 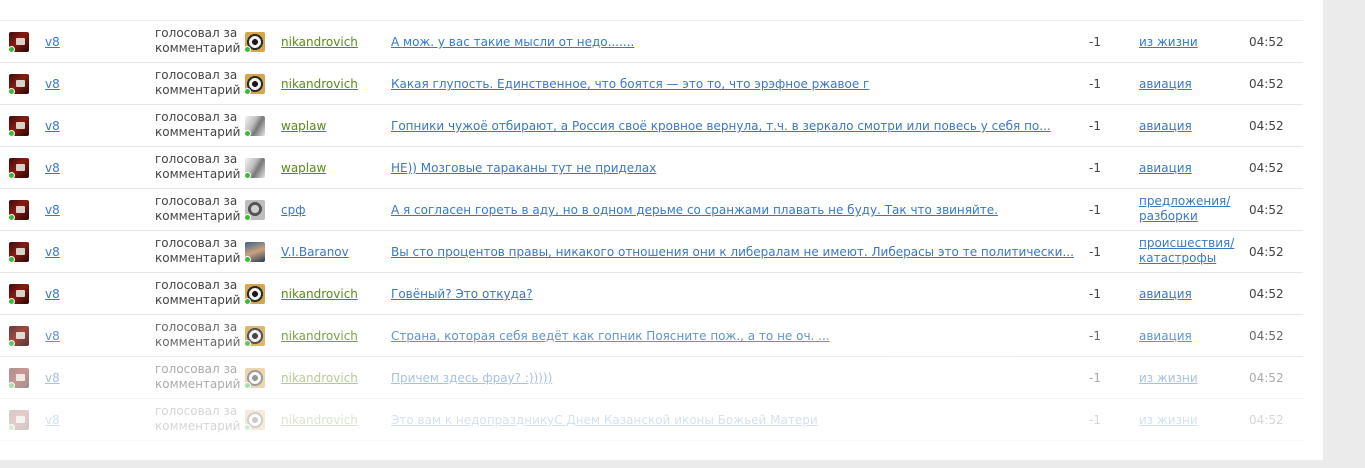 What do you see at coordinates (315, 252) in the screenshot?
I see `comment-author-link: V.I.Baranov` at bounding box center [315, 252].